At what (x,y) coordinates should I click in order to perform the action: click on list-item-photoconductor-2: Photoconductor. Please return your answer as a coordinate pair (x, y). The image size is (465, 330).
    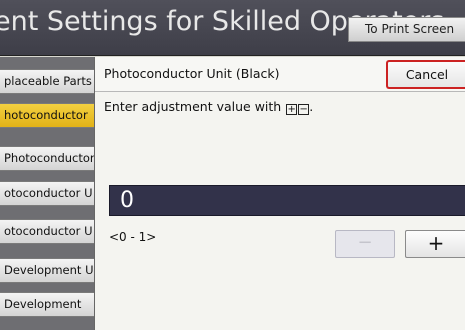
    Looking at the image, I should click on (50, 158).